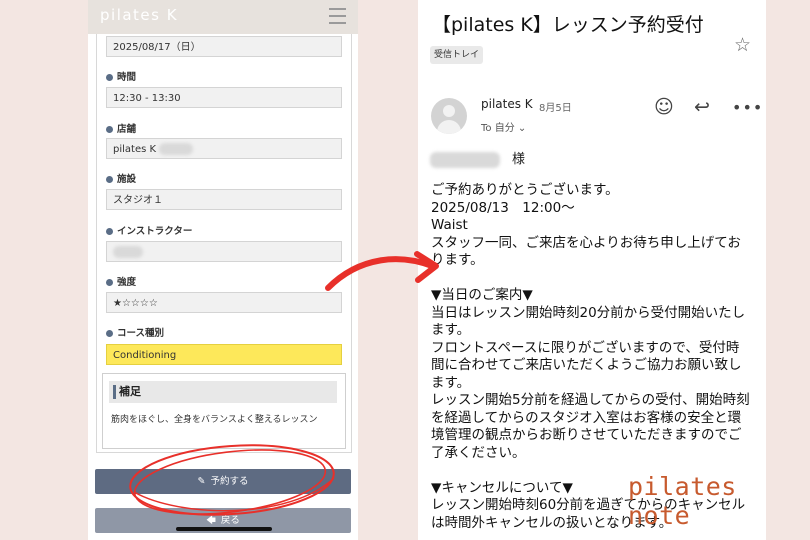 The image size is (810, 540). I want to click on chevron-down-icon: ⌄, so click(522, 128).